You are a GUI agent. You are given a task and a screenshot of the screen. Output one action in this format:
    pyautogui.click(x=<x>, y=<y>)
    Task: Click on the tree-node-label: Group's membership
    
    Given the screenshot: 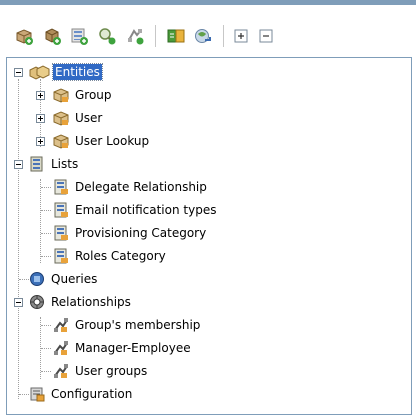 What is the action you would take?
    pyautogui.click(x=138, y=325)
    